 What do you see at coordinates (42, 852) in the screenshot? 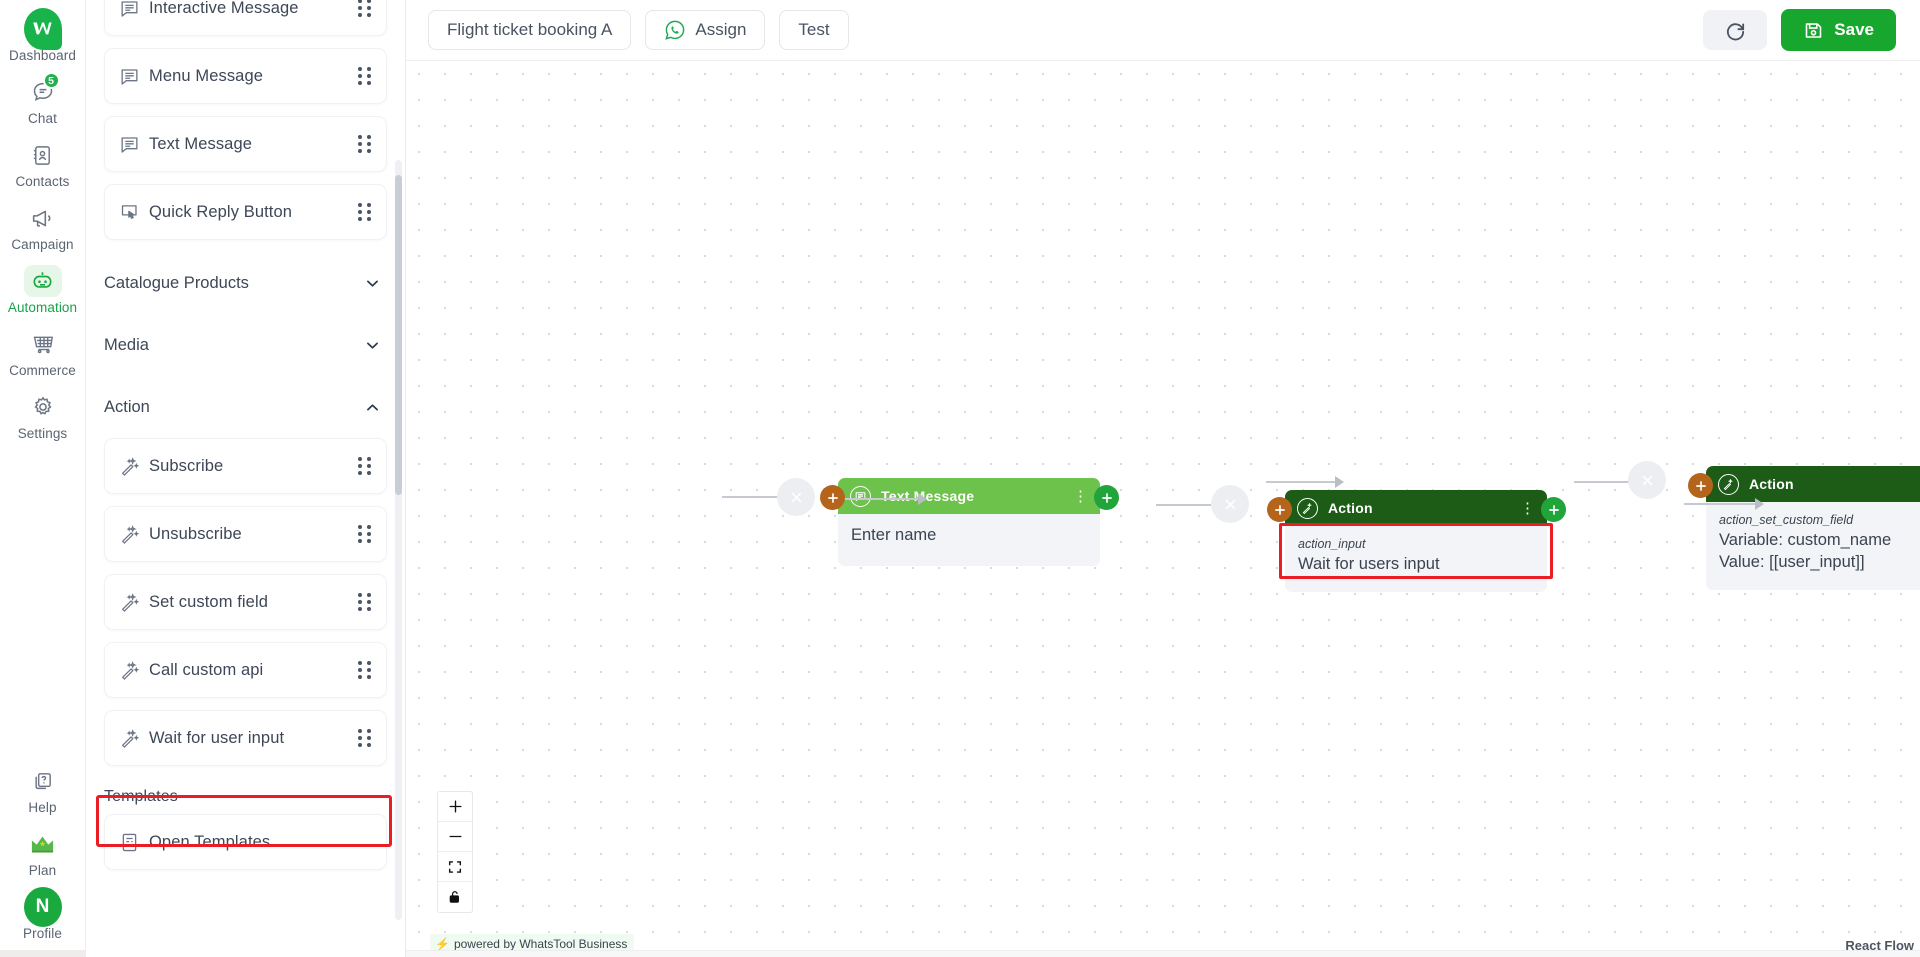
I see `rail-item-plan: Plan` at bounding box center [42, 852].